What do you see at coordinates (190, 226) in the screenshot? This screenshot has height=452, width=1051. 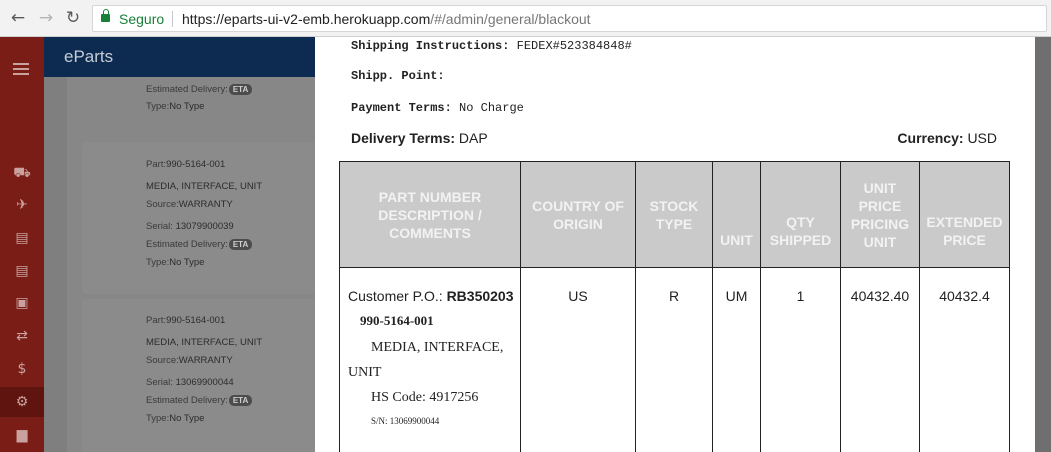 I see `list-serial: Serial: 13079900039` at bounding box center [190, 226].